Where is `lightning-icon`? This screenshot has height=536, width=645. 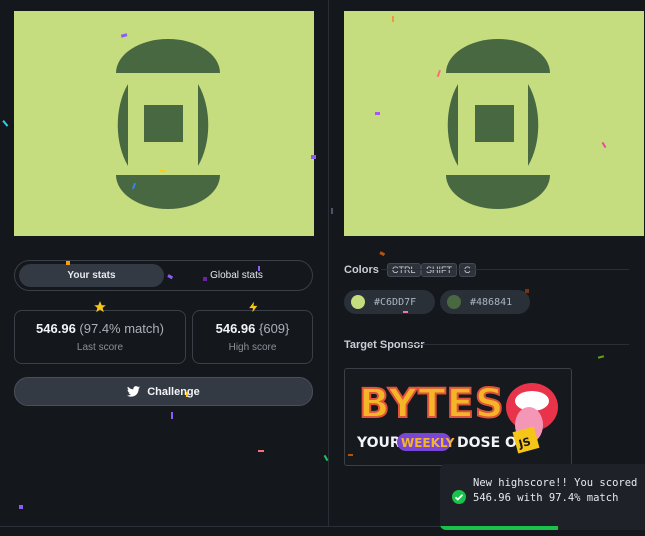
lightning-icon is located at coordinates (253, 308).